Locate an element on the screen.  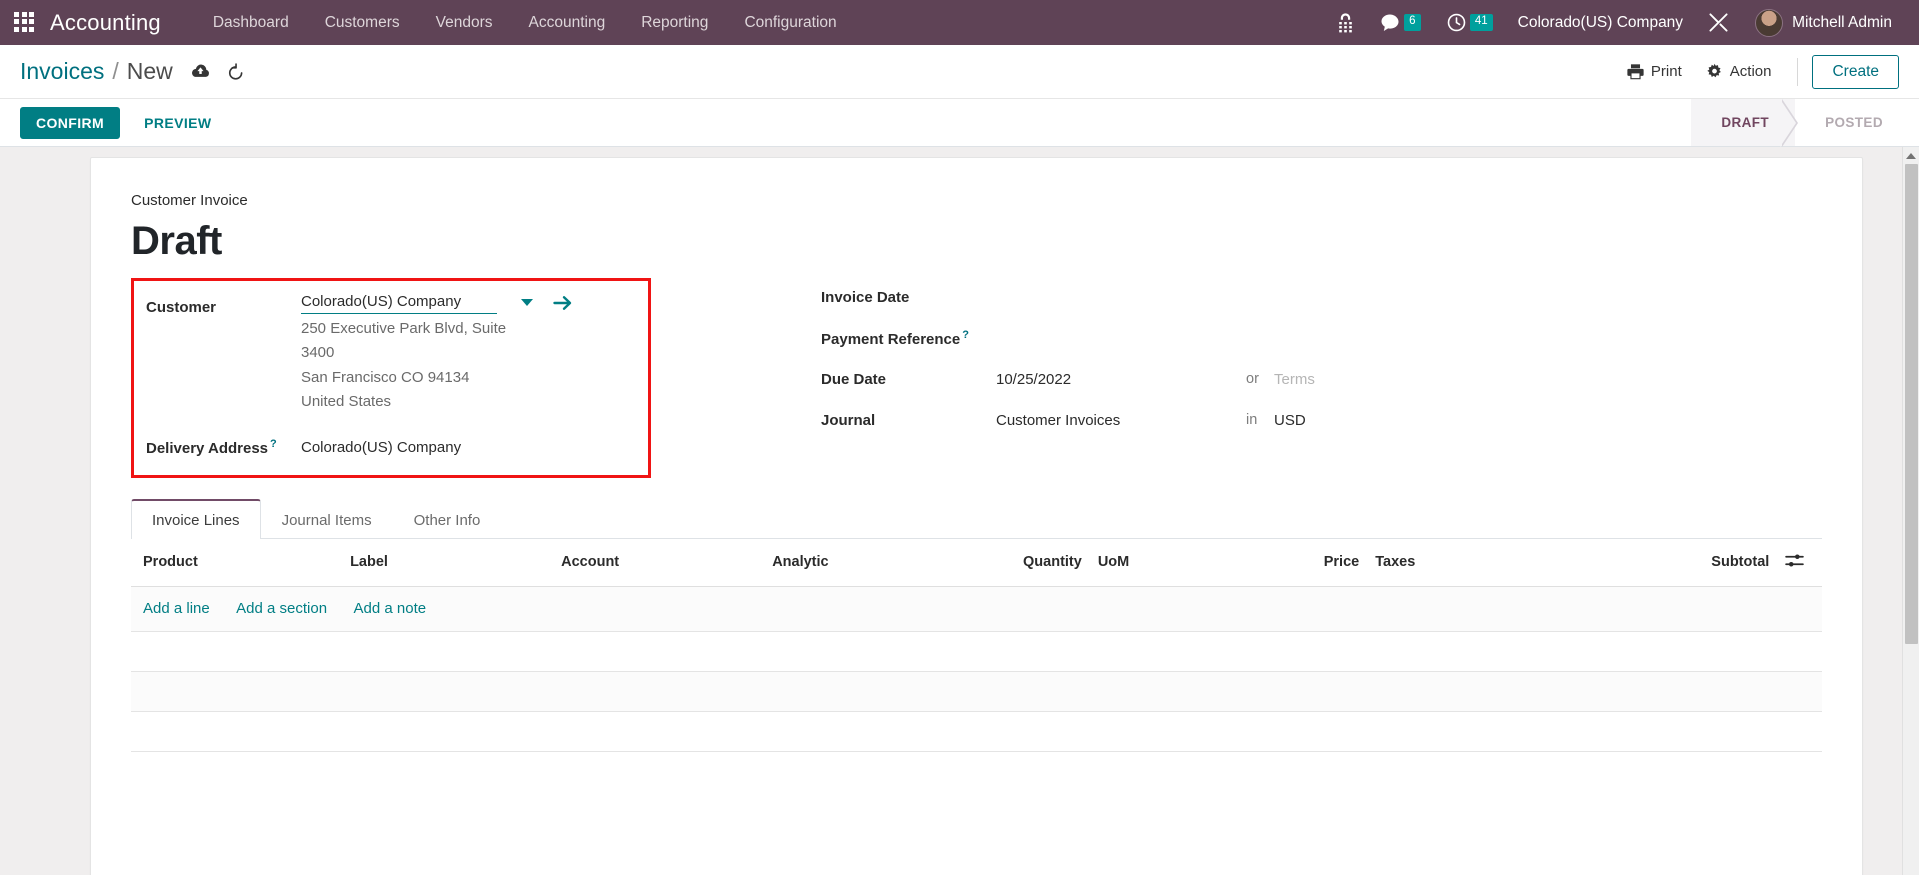
optional-columns-toggle is located at coordinates (1799, 562).